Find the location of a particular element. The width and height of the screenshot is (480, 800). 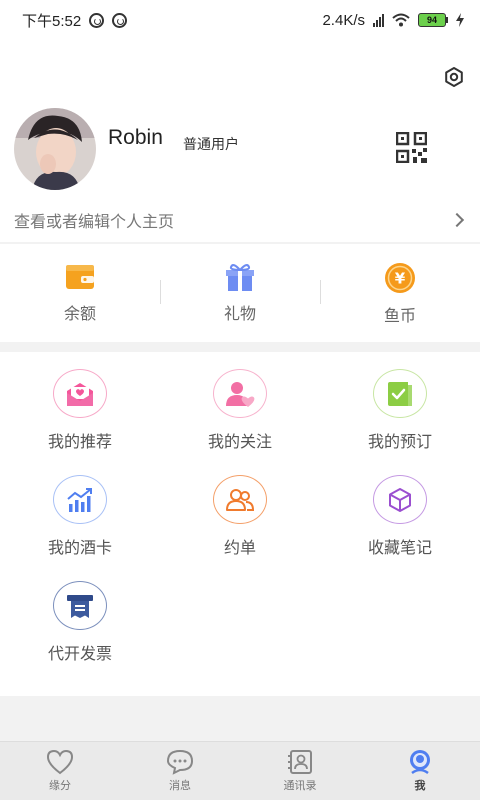

tab-contacts: 通讯录 is located at coordinates (300, 771).